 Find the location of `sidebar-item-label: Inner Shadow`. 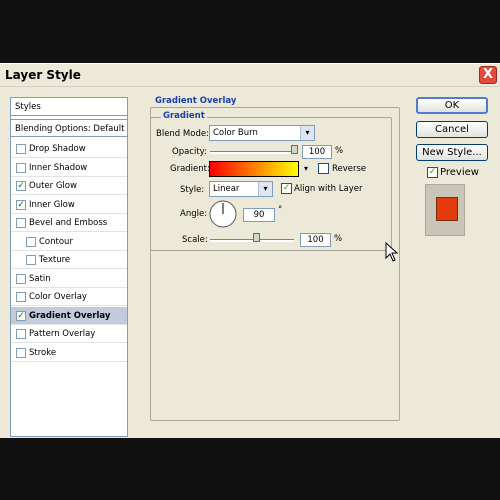

sidebar-item-label: Inner Shadow is located at coordinates (58, 167).